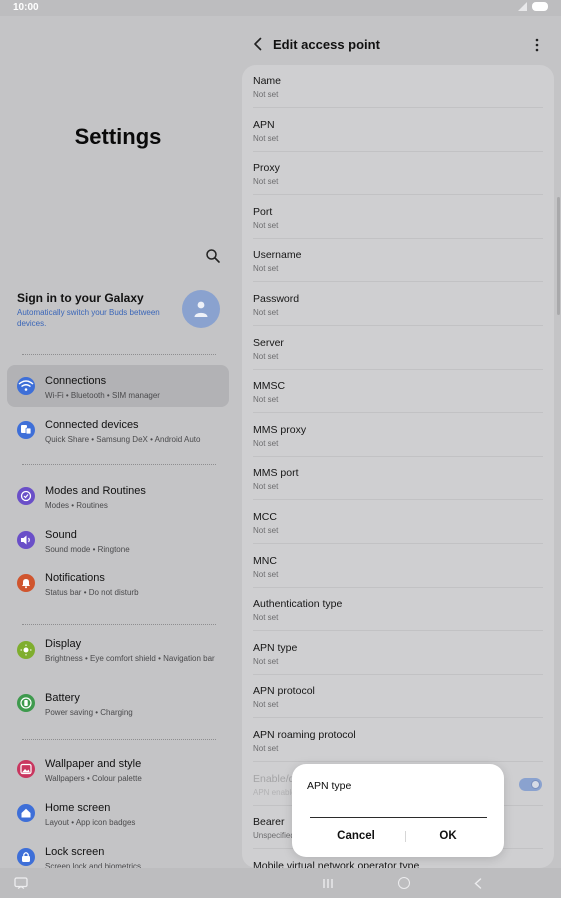 This screenshot has width=561, height=898. Describe the element at coordinates (398, 610) in the screenshot. I see `field-authentication-type: Authentication type Not set` at that location.